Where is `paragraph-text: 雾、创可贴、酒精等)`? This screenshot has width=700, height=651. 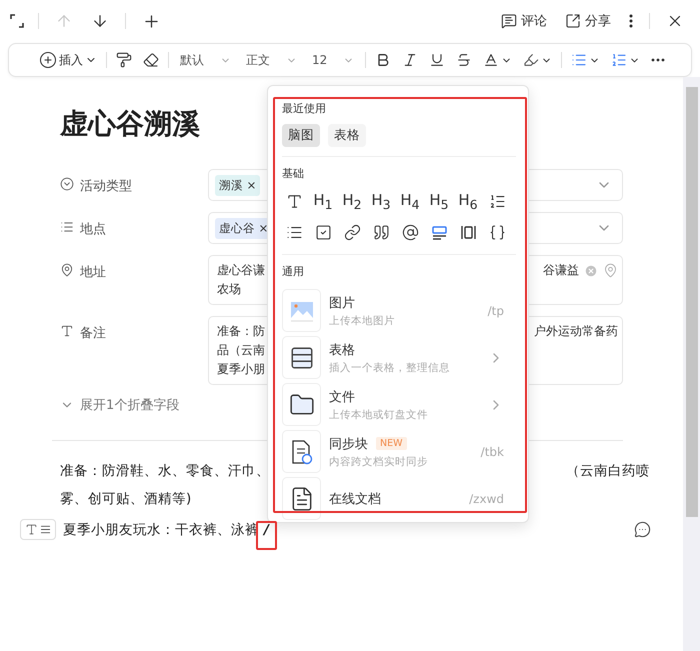 paragraph-text: 雾、创可贴、酒精等) is located at coordinates (126, 499).